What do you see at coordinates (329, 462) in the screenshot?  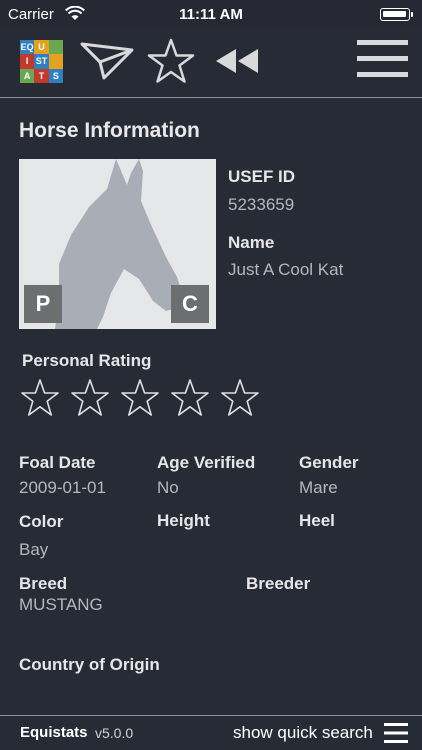 I see `gender-label: Gender` at bounding box center [329, 462].